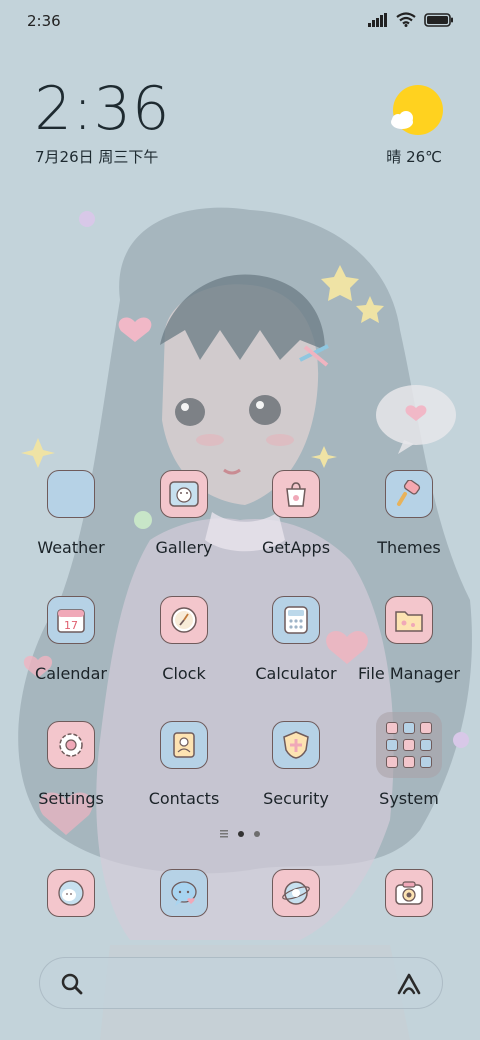 This screenshot has height=1040, width=480. I want to click on themes-icon, so click(409, 494).